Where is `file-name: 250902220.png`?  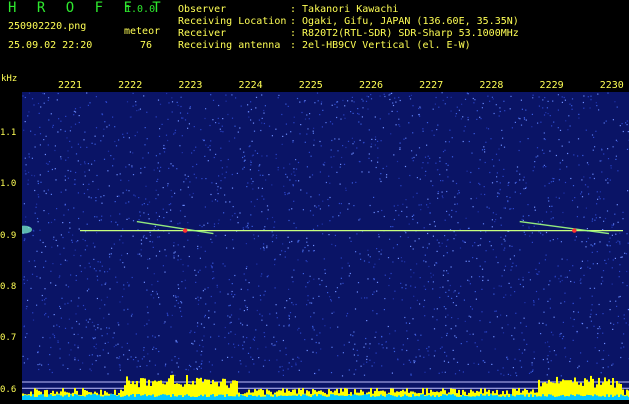 file-name: 250902220.png is located at coordinates (47, 27).